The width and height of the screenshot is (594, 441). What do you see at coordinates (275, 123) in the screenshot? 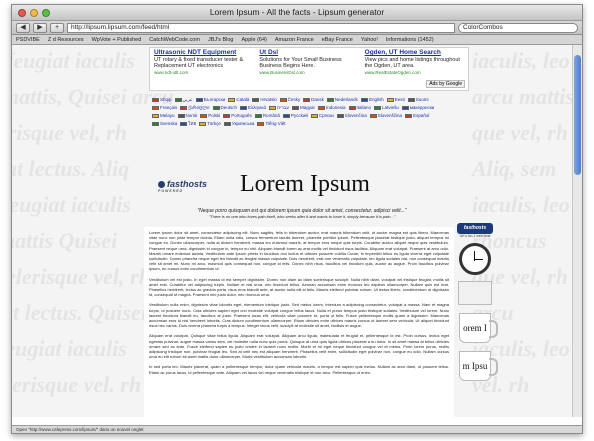
I see `language-label: Tiếng Việt` at bounding box center [275, 123].